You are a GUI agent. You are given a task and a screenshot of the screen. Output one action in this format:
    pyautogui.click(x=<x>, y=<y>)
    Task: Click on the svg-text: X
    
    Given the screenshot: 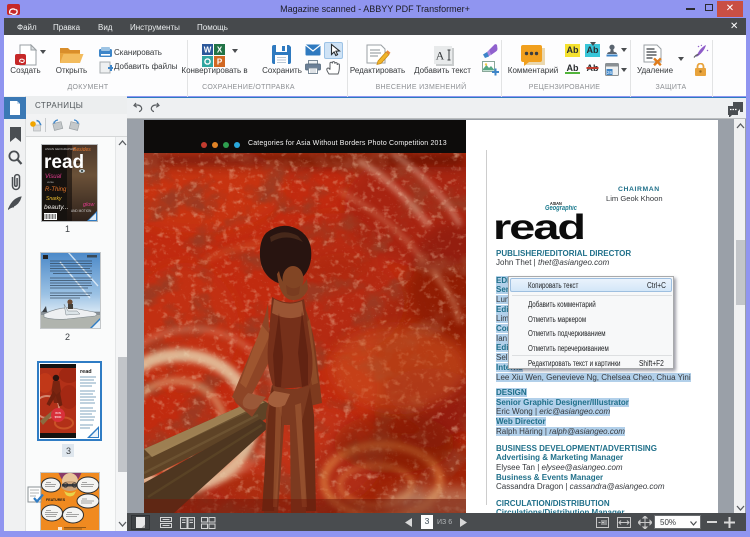 What is the action you would take?
    pyautogui.click(x=220, y=50)
    